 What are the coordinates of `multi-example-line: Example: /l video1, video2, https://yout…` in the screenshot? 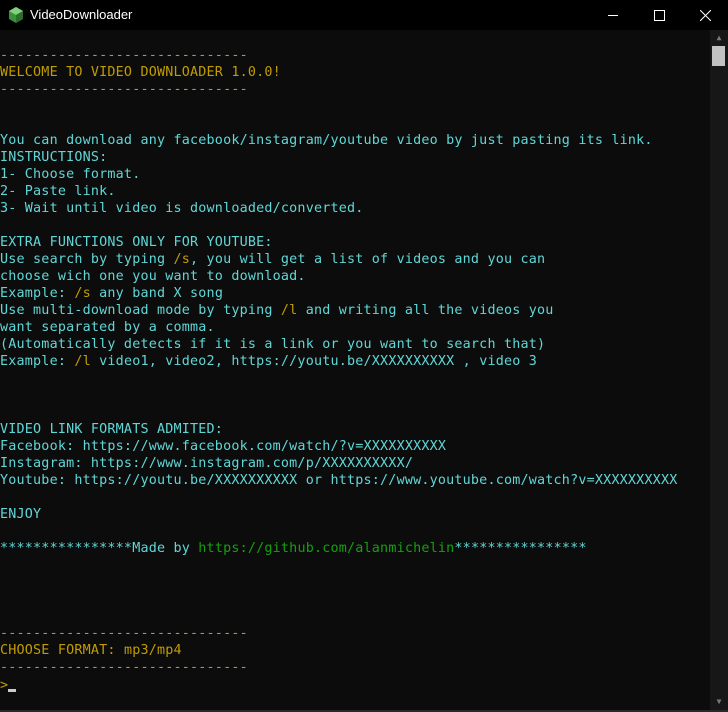 It's located at (268, 361).